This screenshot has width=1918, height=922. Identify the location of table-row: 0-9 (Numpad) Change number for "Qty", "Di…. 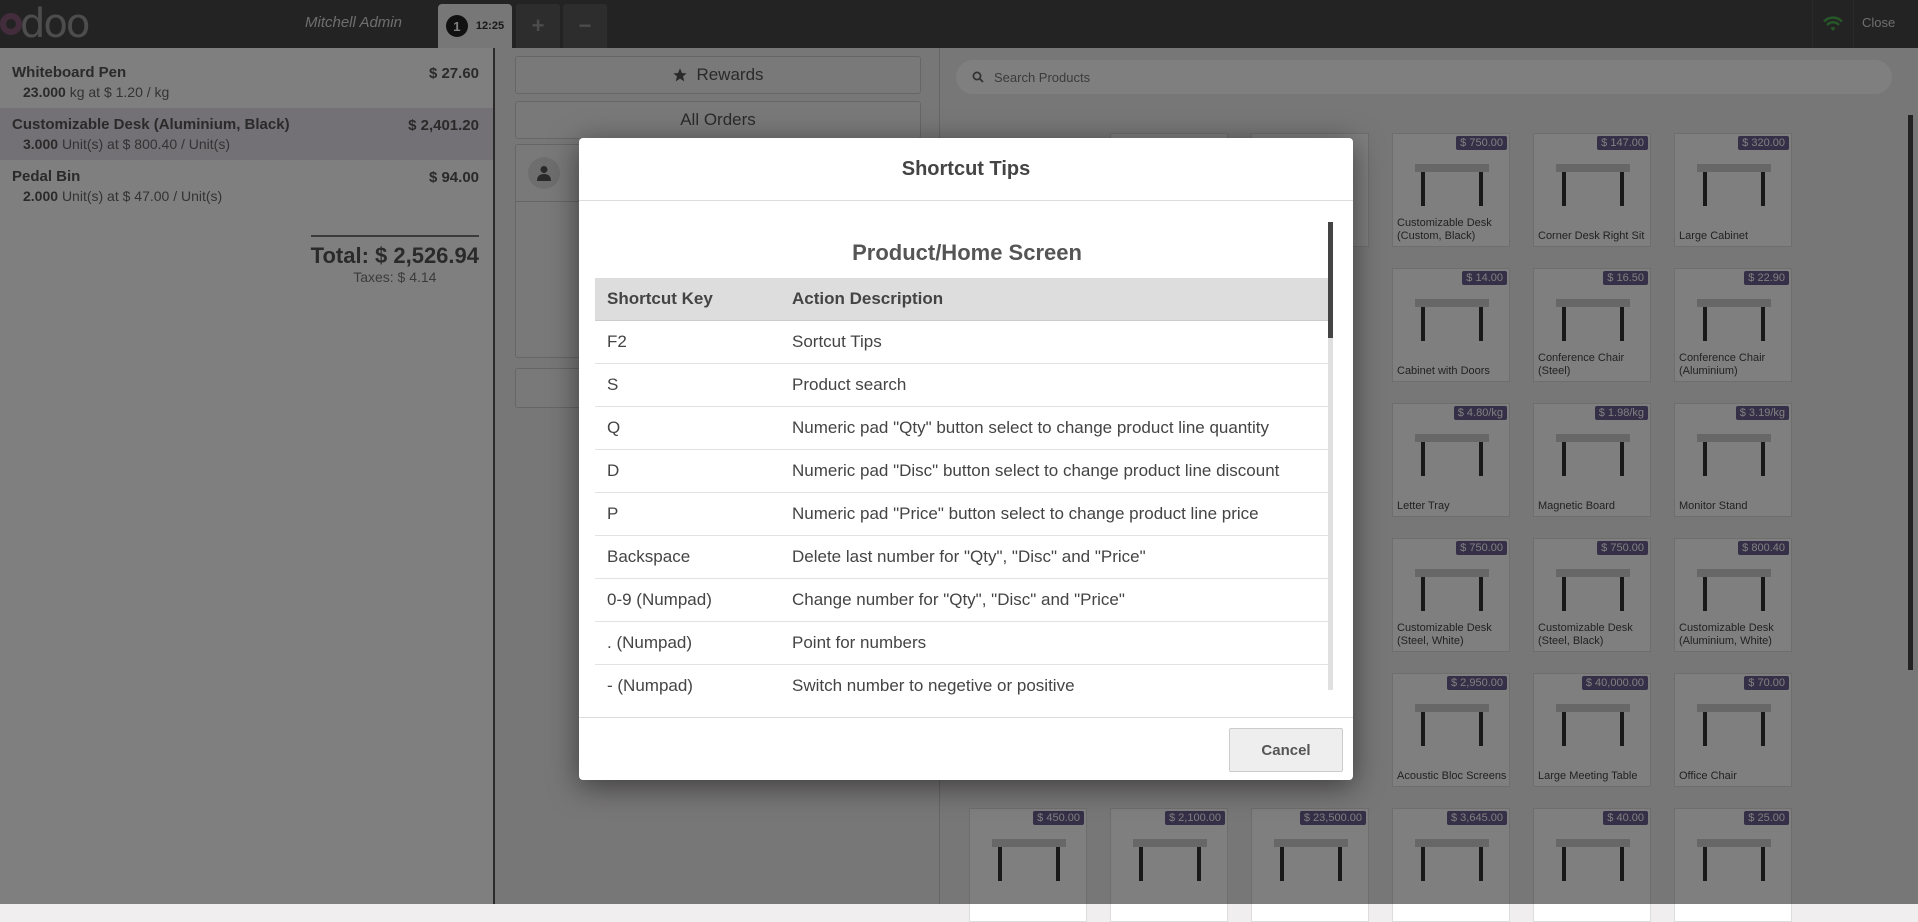
(964, 600).